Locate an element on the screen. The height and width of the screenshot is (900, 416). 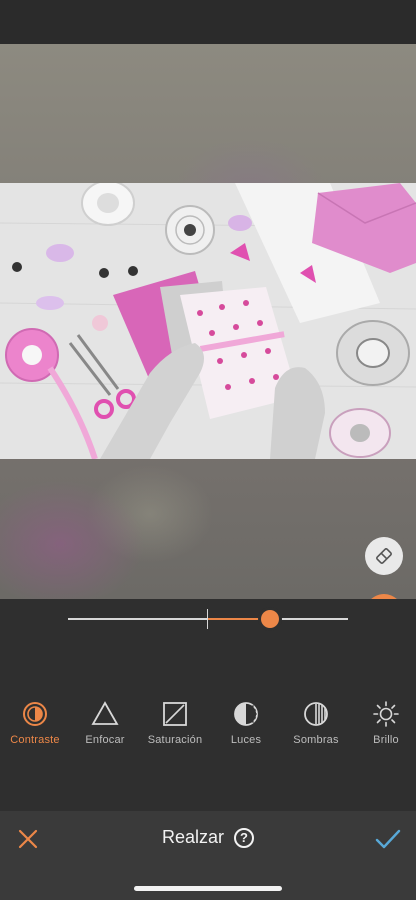
eraser-icon is located at coordinates (384, 556).